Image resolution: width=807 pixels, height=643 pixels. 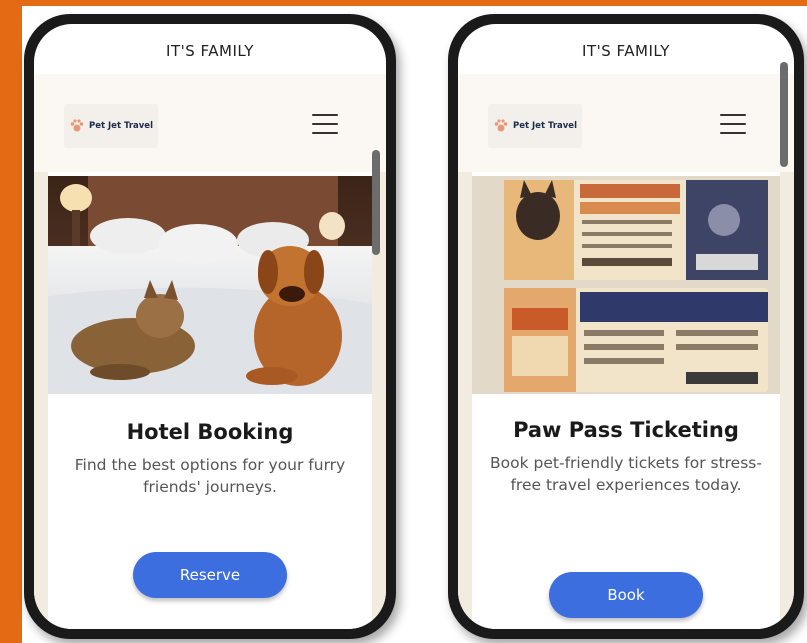 I want to click on reserve-button: Reserve, so click(x=210, y=575).